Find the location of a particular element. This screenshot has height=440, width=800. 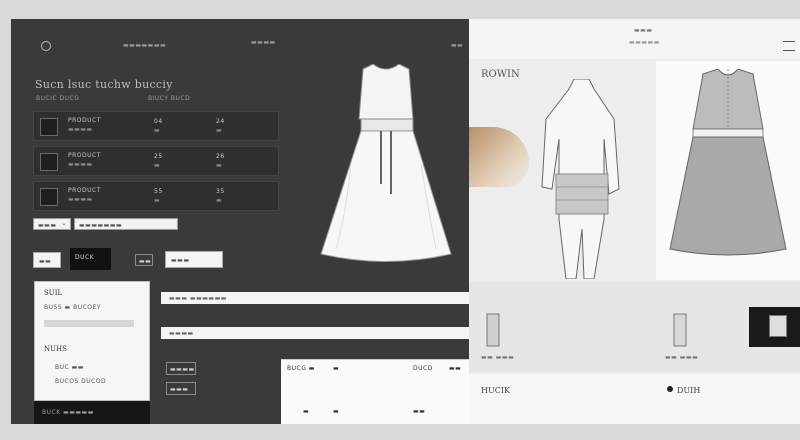

primary-button: DUCK is located at coordinates (90, 259).